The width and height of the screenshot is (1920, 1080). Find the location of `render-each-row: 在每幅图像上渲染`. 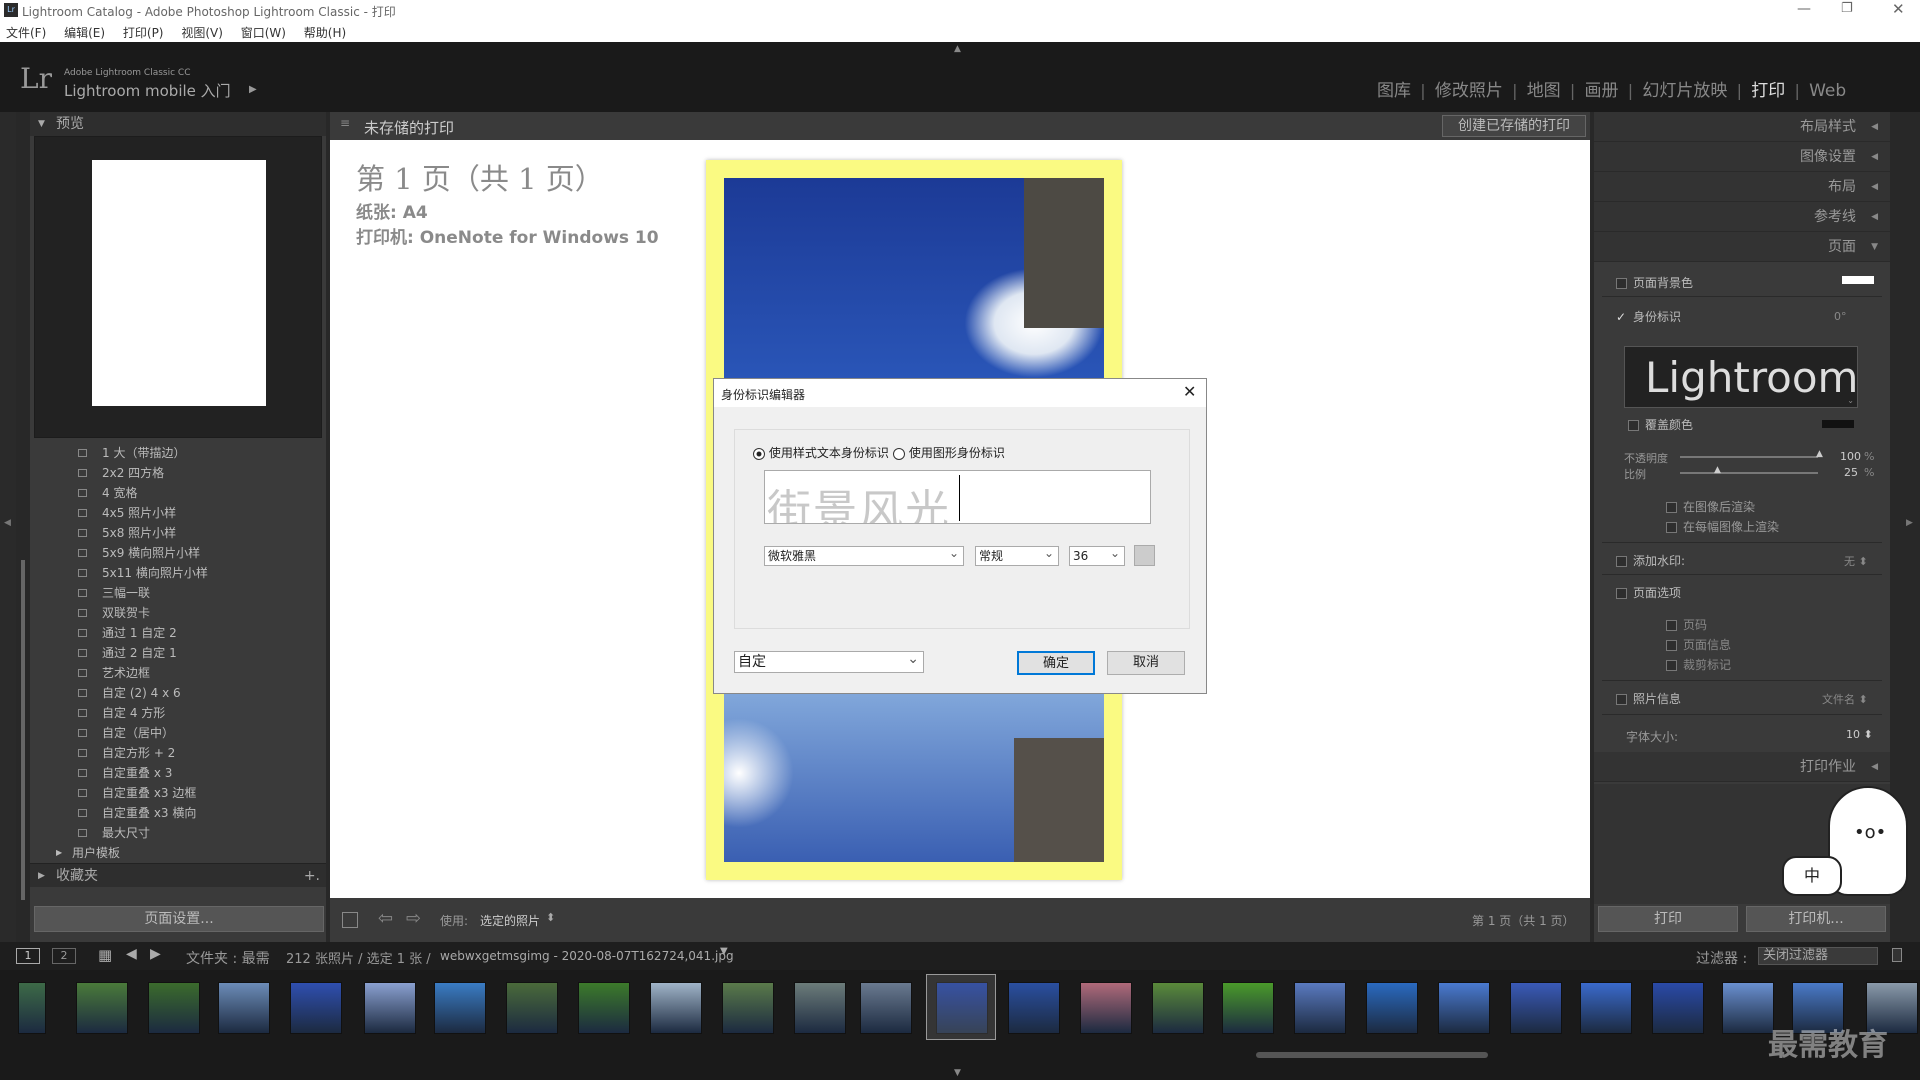

render-each-row: 在每幅图像上渲染 is located at coordinates (1722, 526).